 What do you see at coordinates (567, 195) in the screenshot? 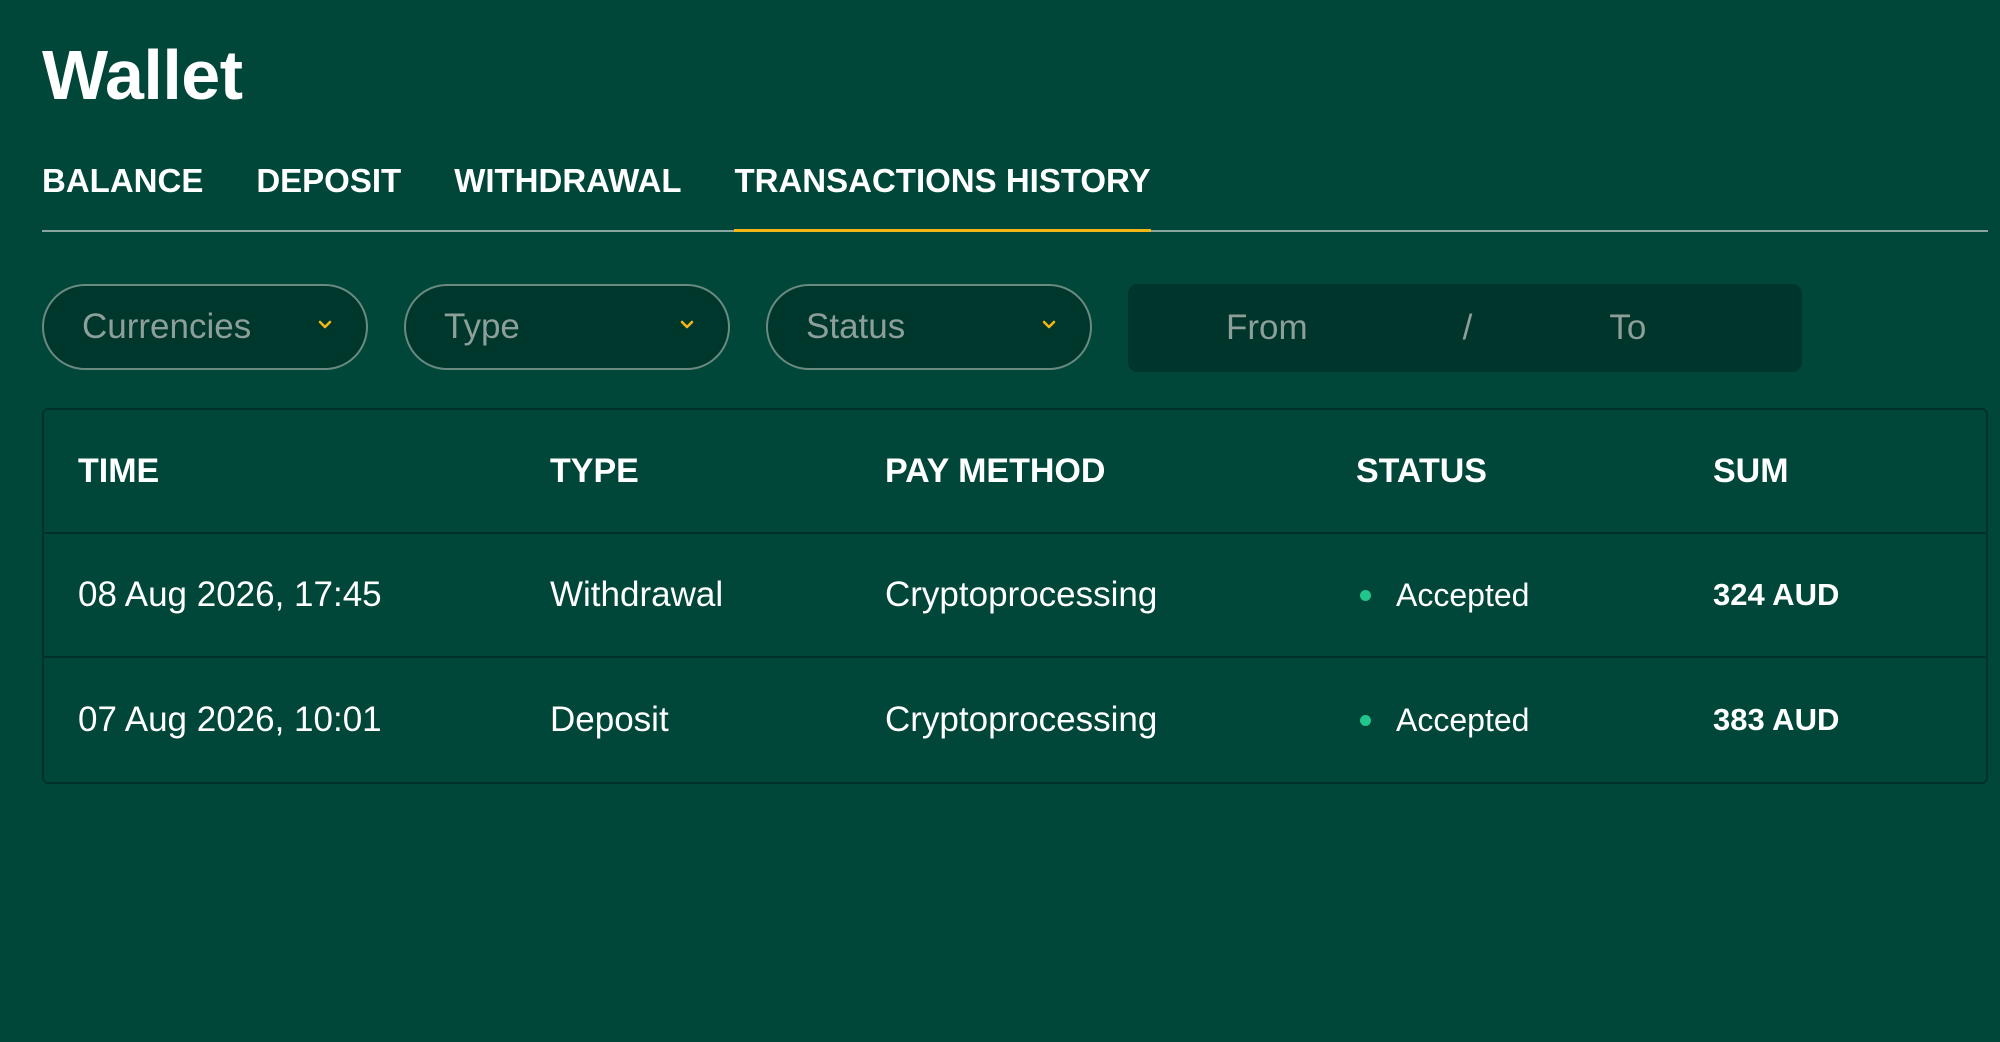
I see `tab-withdrawal: WITHDRAWAL` at bounding box center [567, 195].